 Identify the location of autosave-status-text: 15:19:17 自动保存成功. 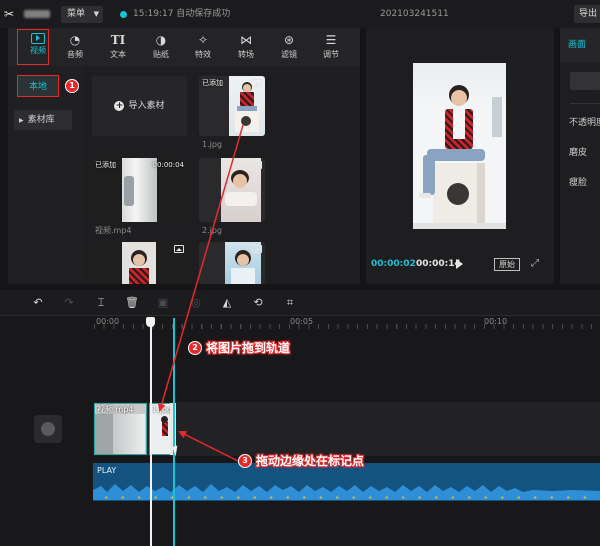
(182, 14).